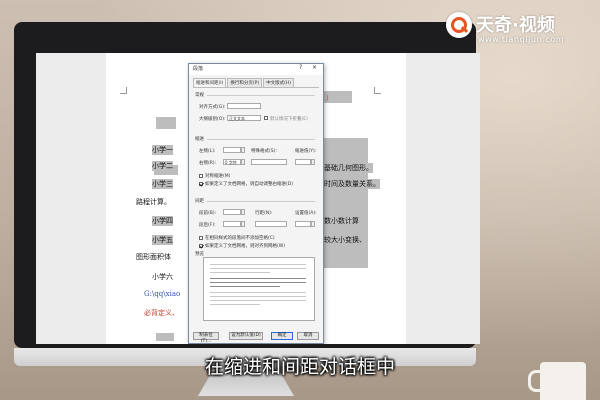  Describe the element at coordinates (266, 118) in the screenshot. I see `collapse-checkbox` at that location.